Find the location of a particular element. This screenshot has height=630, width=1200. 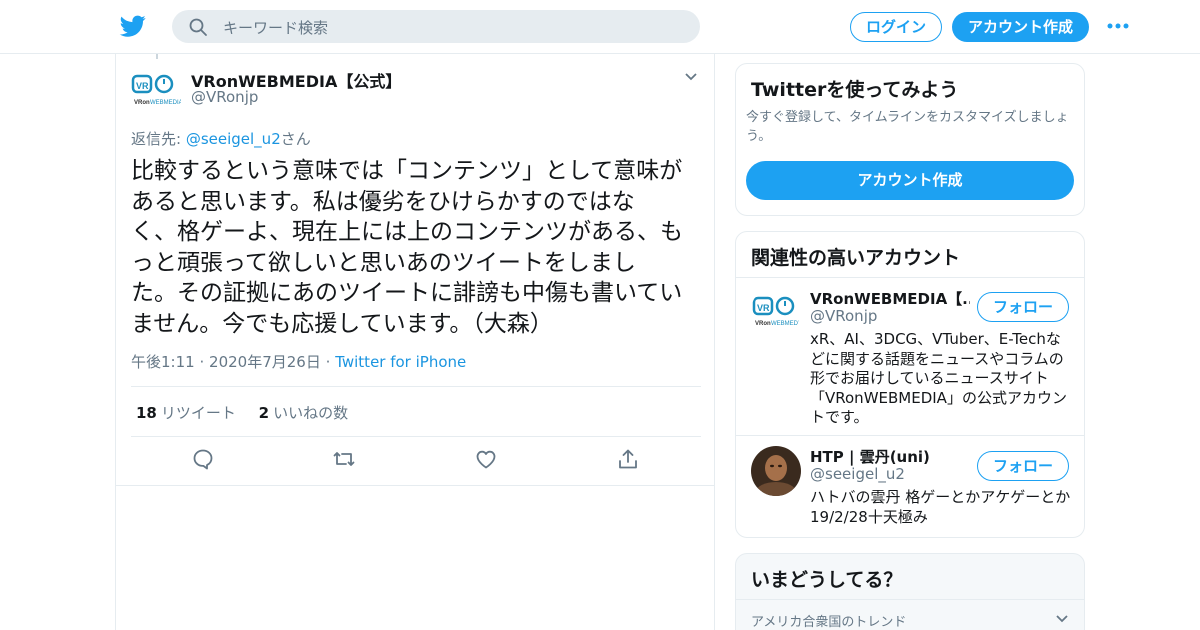

twitter-bird-icon is located at coordinates (133, 26).